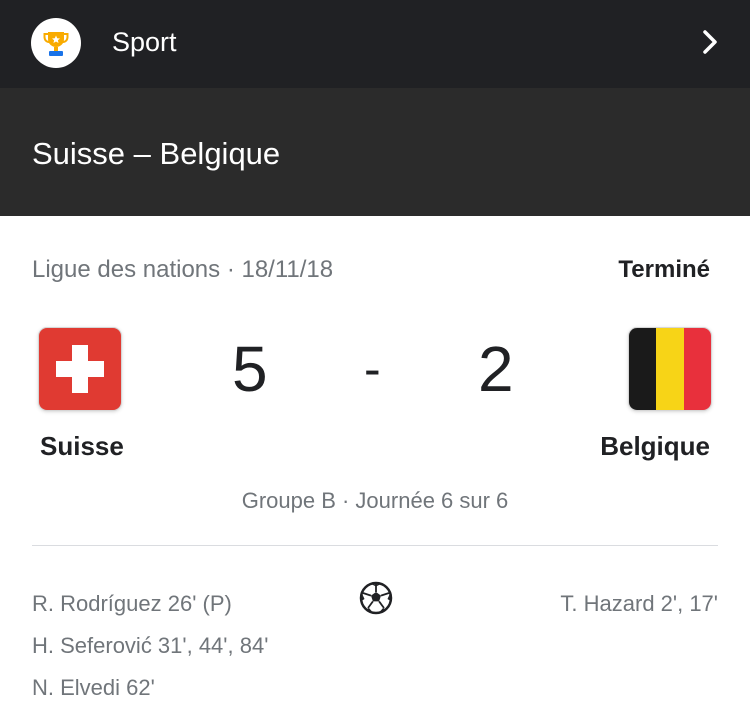 Image resolution: width=750 pixels, height=707 pixels. Describe the element at coordinates (664, 269) in the screenshot. I see `match-status: Terminé` at that location.